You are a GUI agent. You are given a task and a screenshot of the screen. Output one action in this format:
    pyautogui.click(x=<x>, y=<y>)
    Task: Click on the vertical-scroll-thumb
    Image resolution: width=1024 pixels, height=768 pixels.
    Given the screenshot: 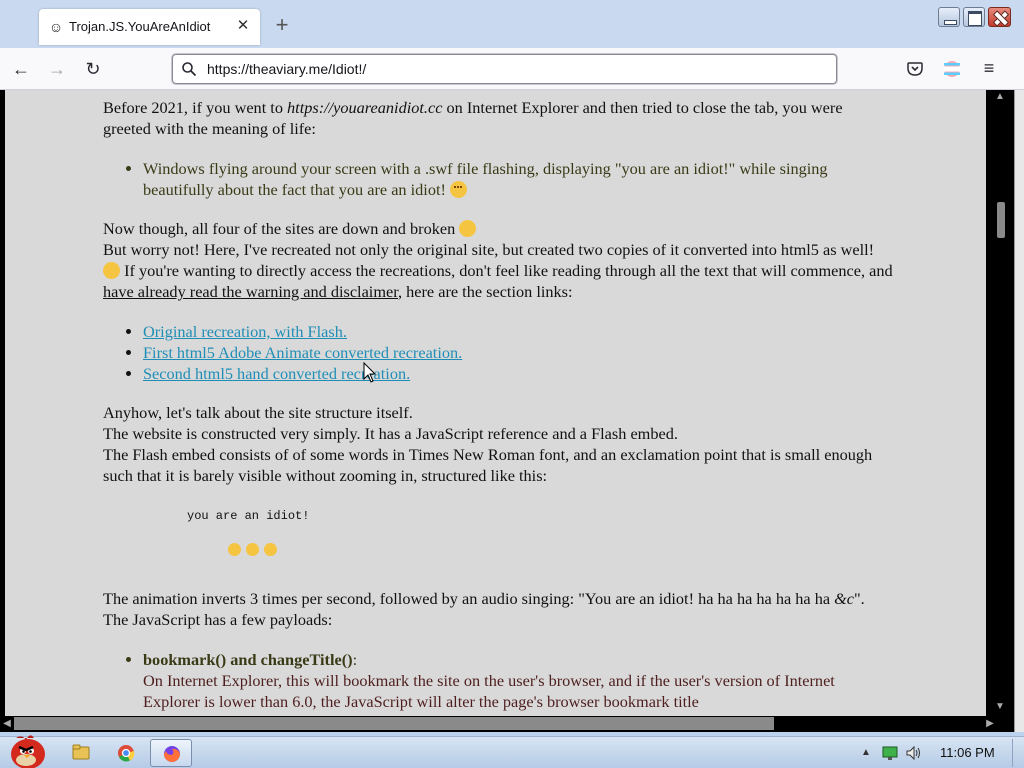 What is the action you would take?
    pyautogui.click(x=1001, y=220)
    